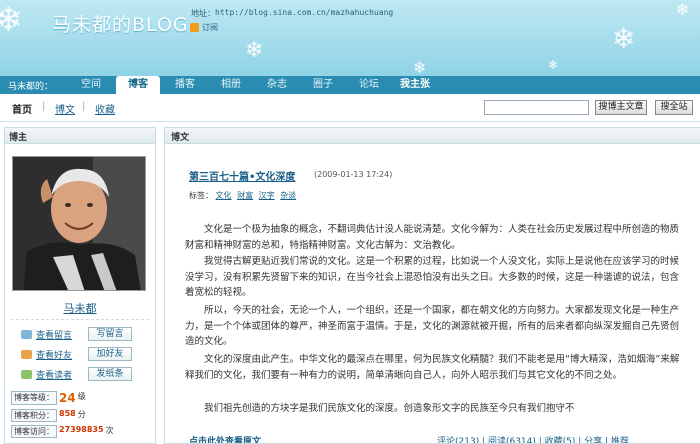 This screenshot has height=444, width=700. What do you see at coordinates (110, 334) in the screenshot?
I see `write-message-button: 写留言` at bounding box center [110, 334].